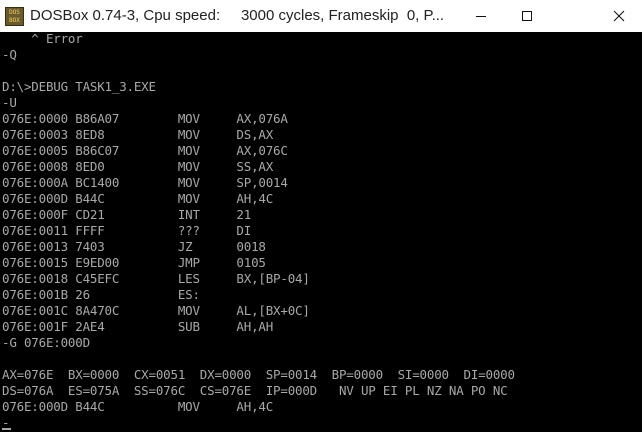 The width and height of the screenshot is (642, 433). I want to click on console-line: 076E:0008 8ED0 MOV SS,AX, so click(138, 166).